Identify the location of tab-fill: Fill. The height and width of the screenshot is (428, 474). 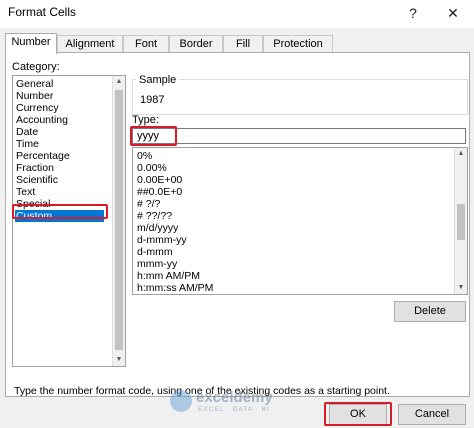
(243, 44).